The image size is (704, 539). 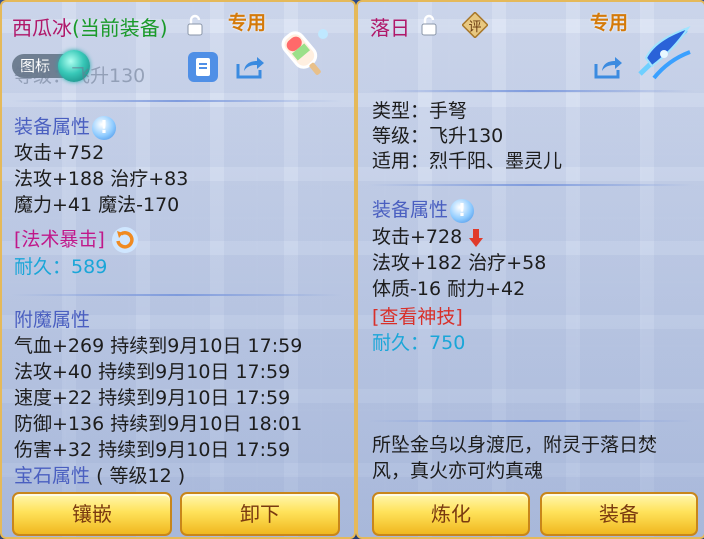 I want to click on suitable-line: 适用：烈千阳、墨灵儿, so click(x=467, y=161).